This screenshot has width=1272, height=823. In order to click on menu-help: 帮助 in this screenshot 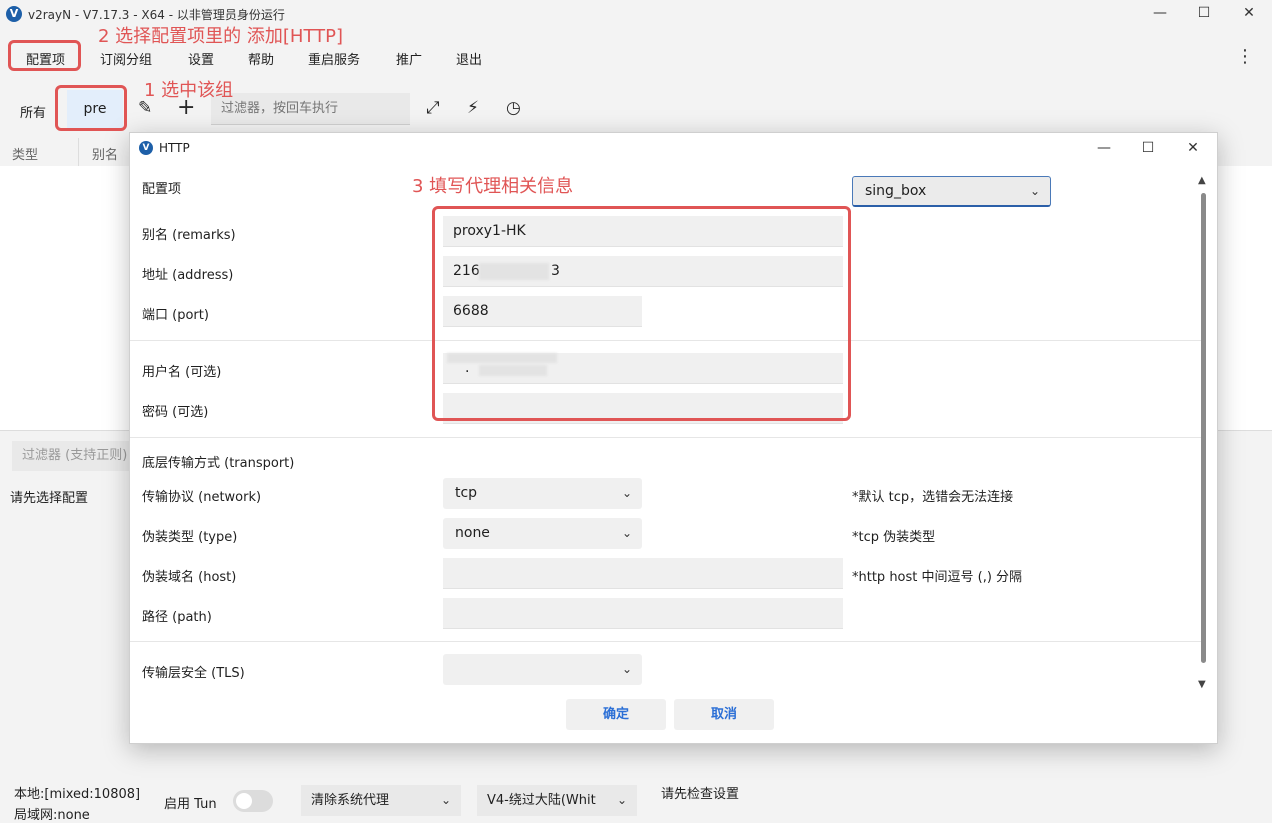, I will do `click(261, 58)`.